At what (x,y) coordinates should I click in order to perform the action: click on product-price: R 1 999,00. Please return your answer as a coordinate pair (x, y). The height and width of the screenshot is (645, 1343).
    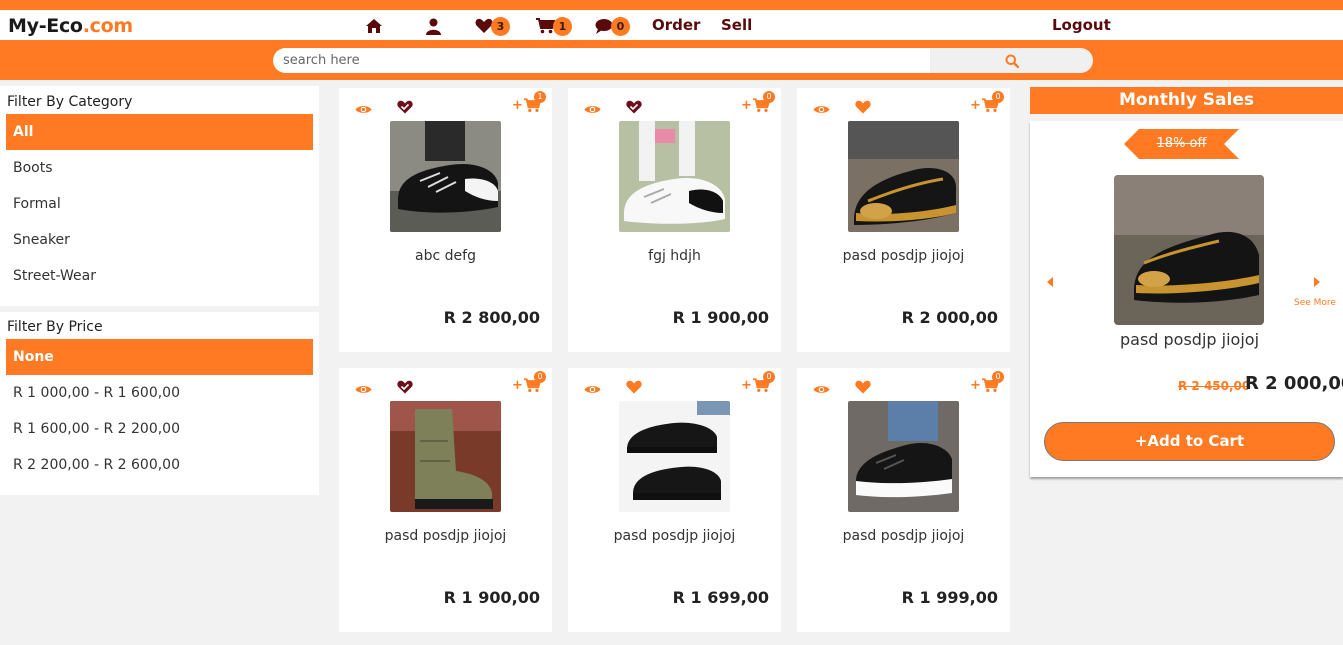
    Looking at the image, I should click on (949, 597).